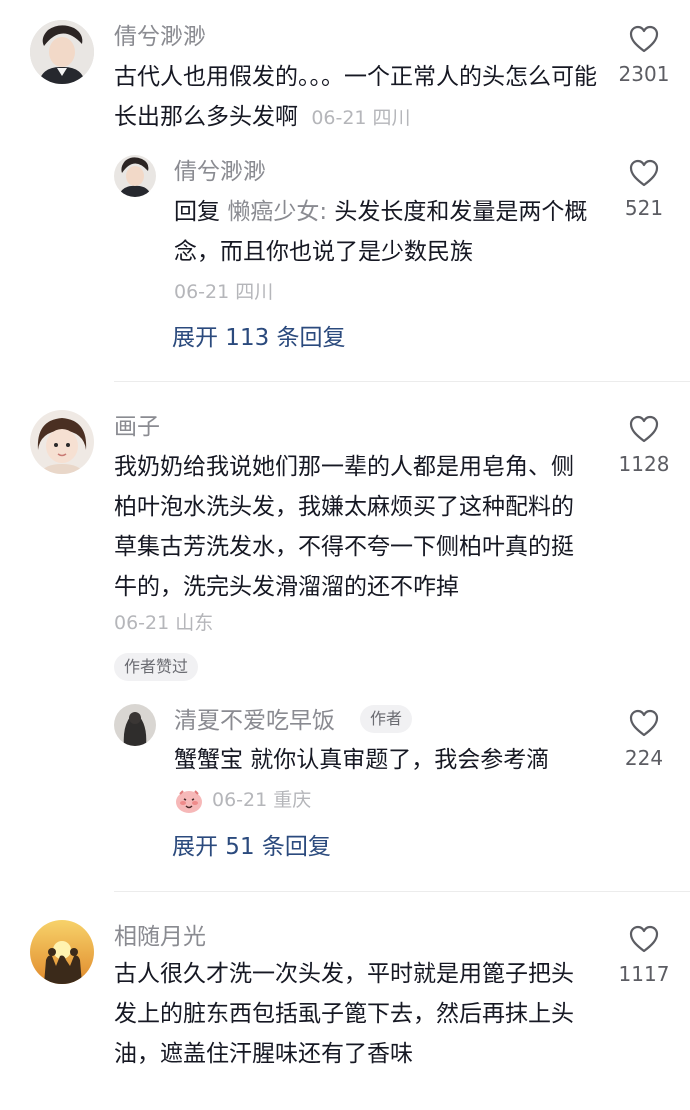 Image resolution: width=690 pixels, height=1110 pixels. I want to click on bottom-fade, so click(345, 1099).